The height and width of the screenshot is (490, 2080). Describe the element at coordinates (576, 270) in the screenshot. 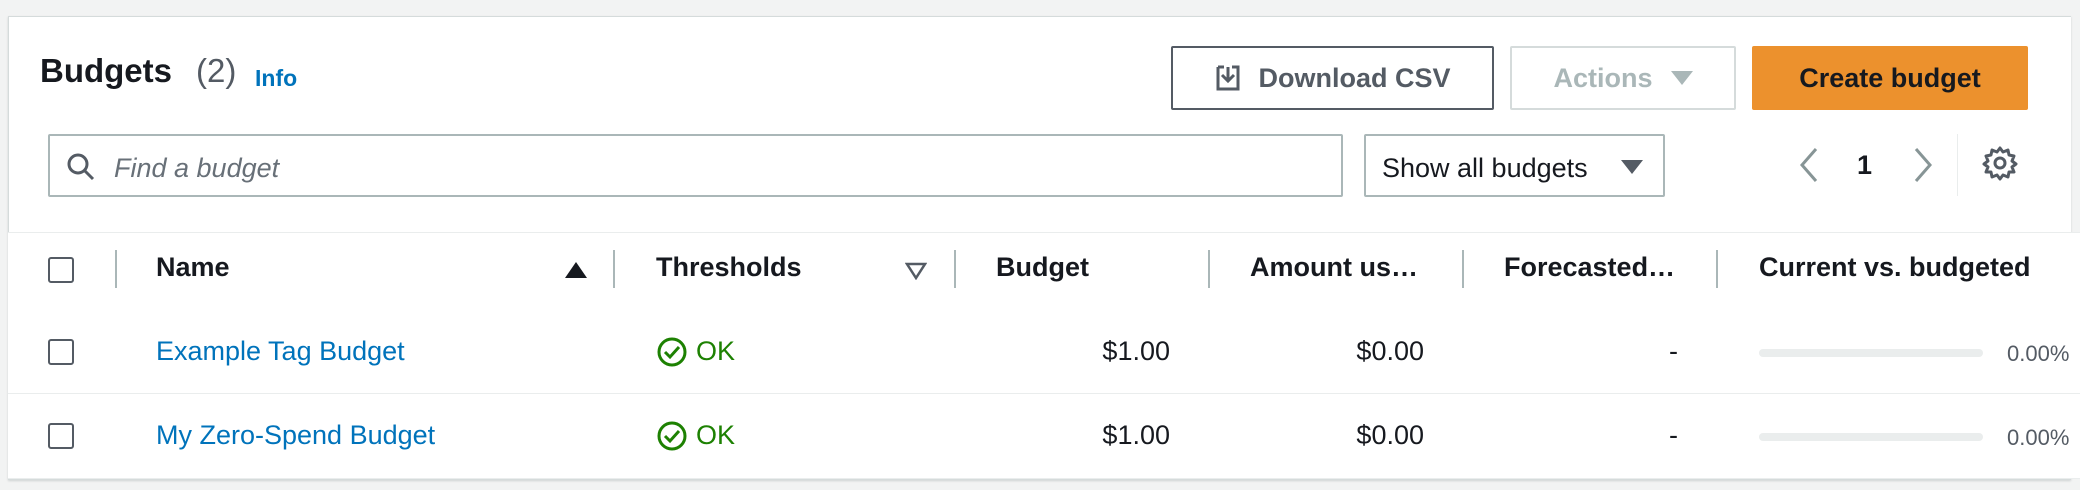

I see `sort-ascending-icon` at that location.